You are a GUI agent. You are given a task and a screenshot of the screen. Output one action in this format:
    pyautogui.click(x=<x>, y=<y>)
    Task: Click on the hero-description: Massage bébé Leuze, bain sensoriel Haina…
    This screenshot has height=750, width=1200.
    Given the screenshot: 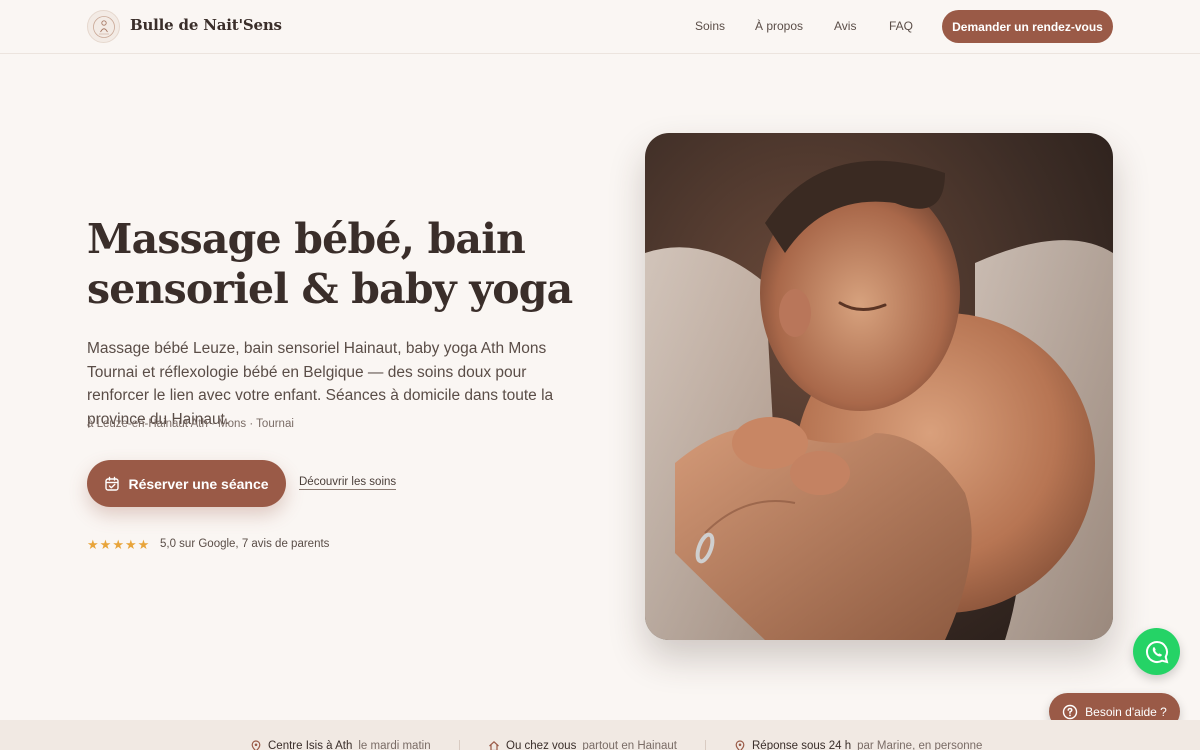 What is the action you would take?
    pyautogui.click(x=320, y=384)
    